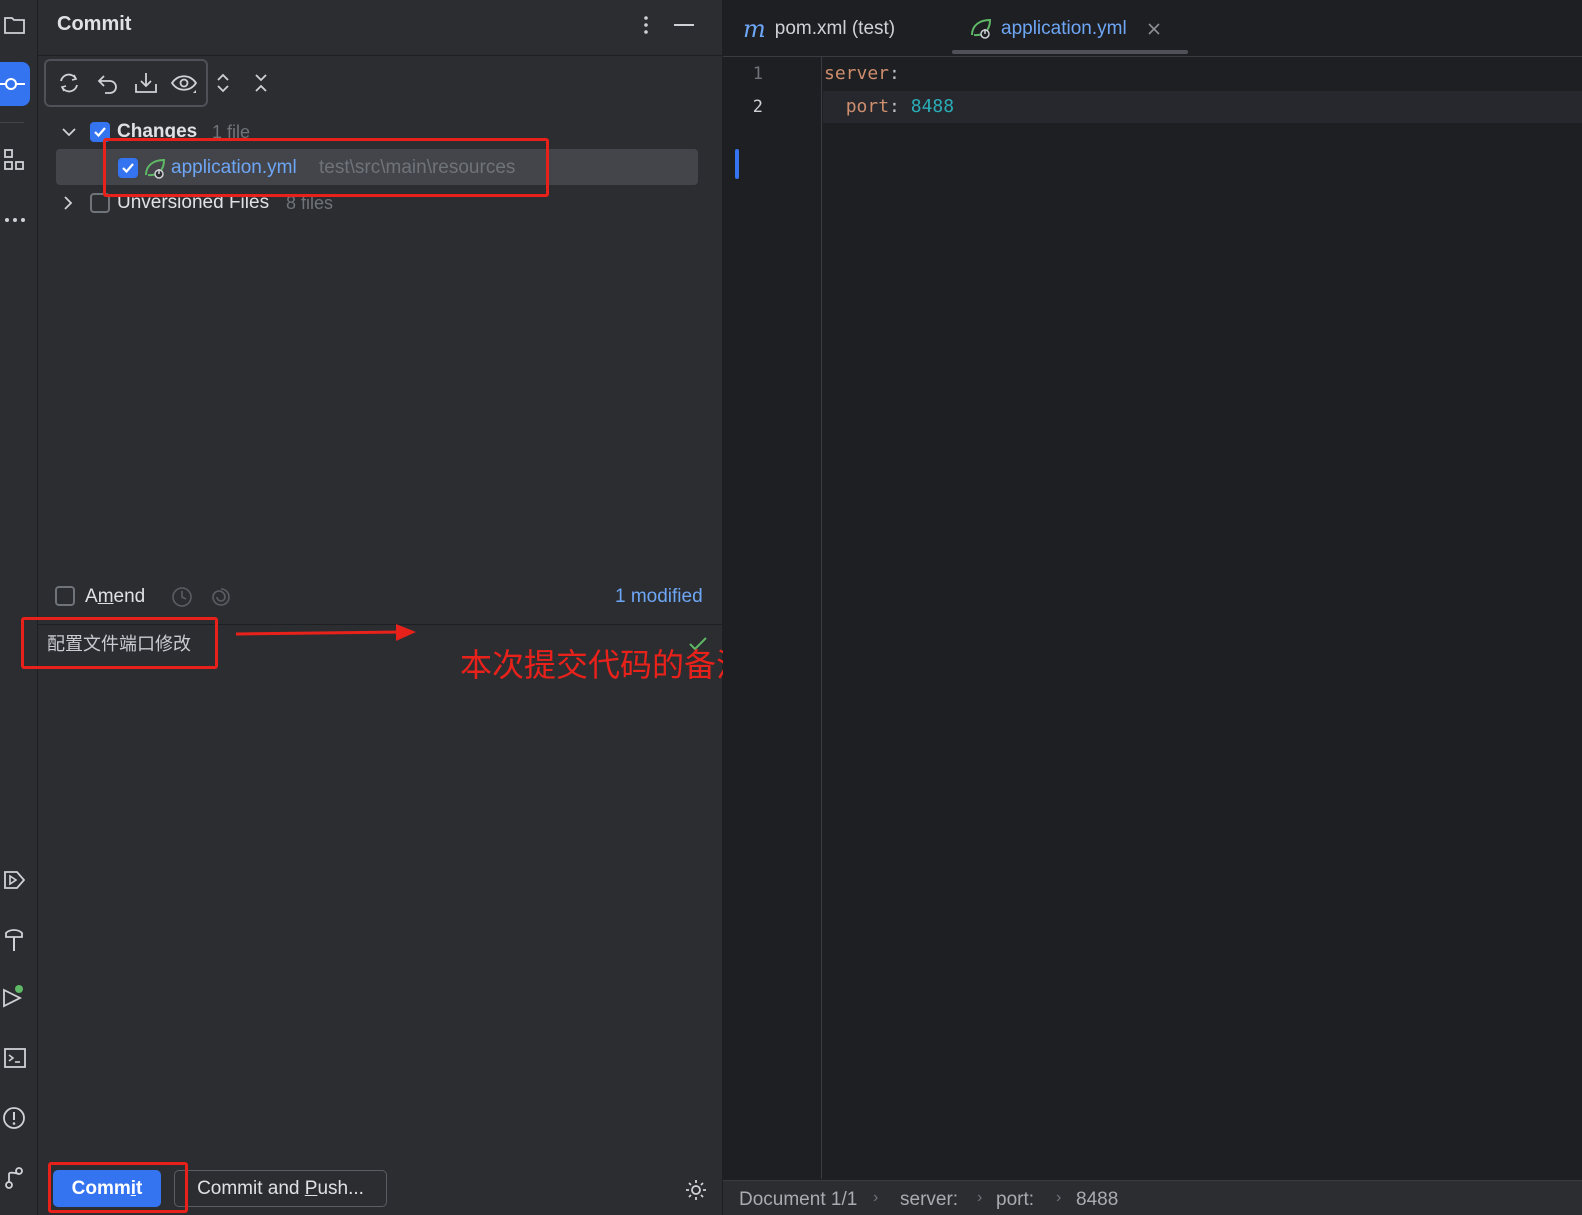 This screenshot has width=1582, height=1215. Describe the element at coordinates (835, 28) in the screenshot. I see `tab-label: pom.xml (test)` at that location.